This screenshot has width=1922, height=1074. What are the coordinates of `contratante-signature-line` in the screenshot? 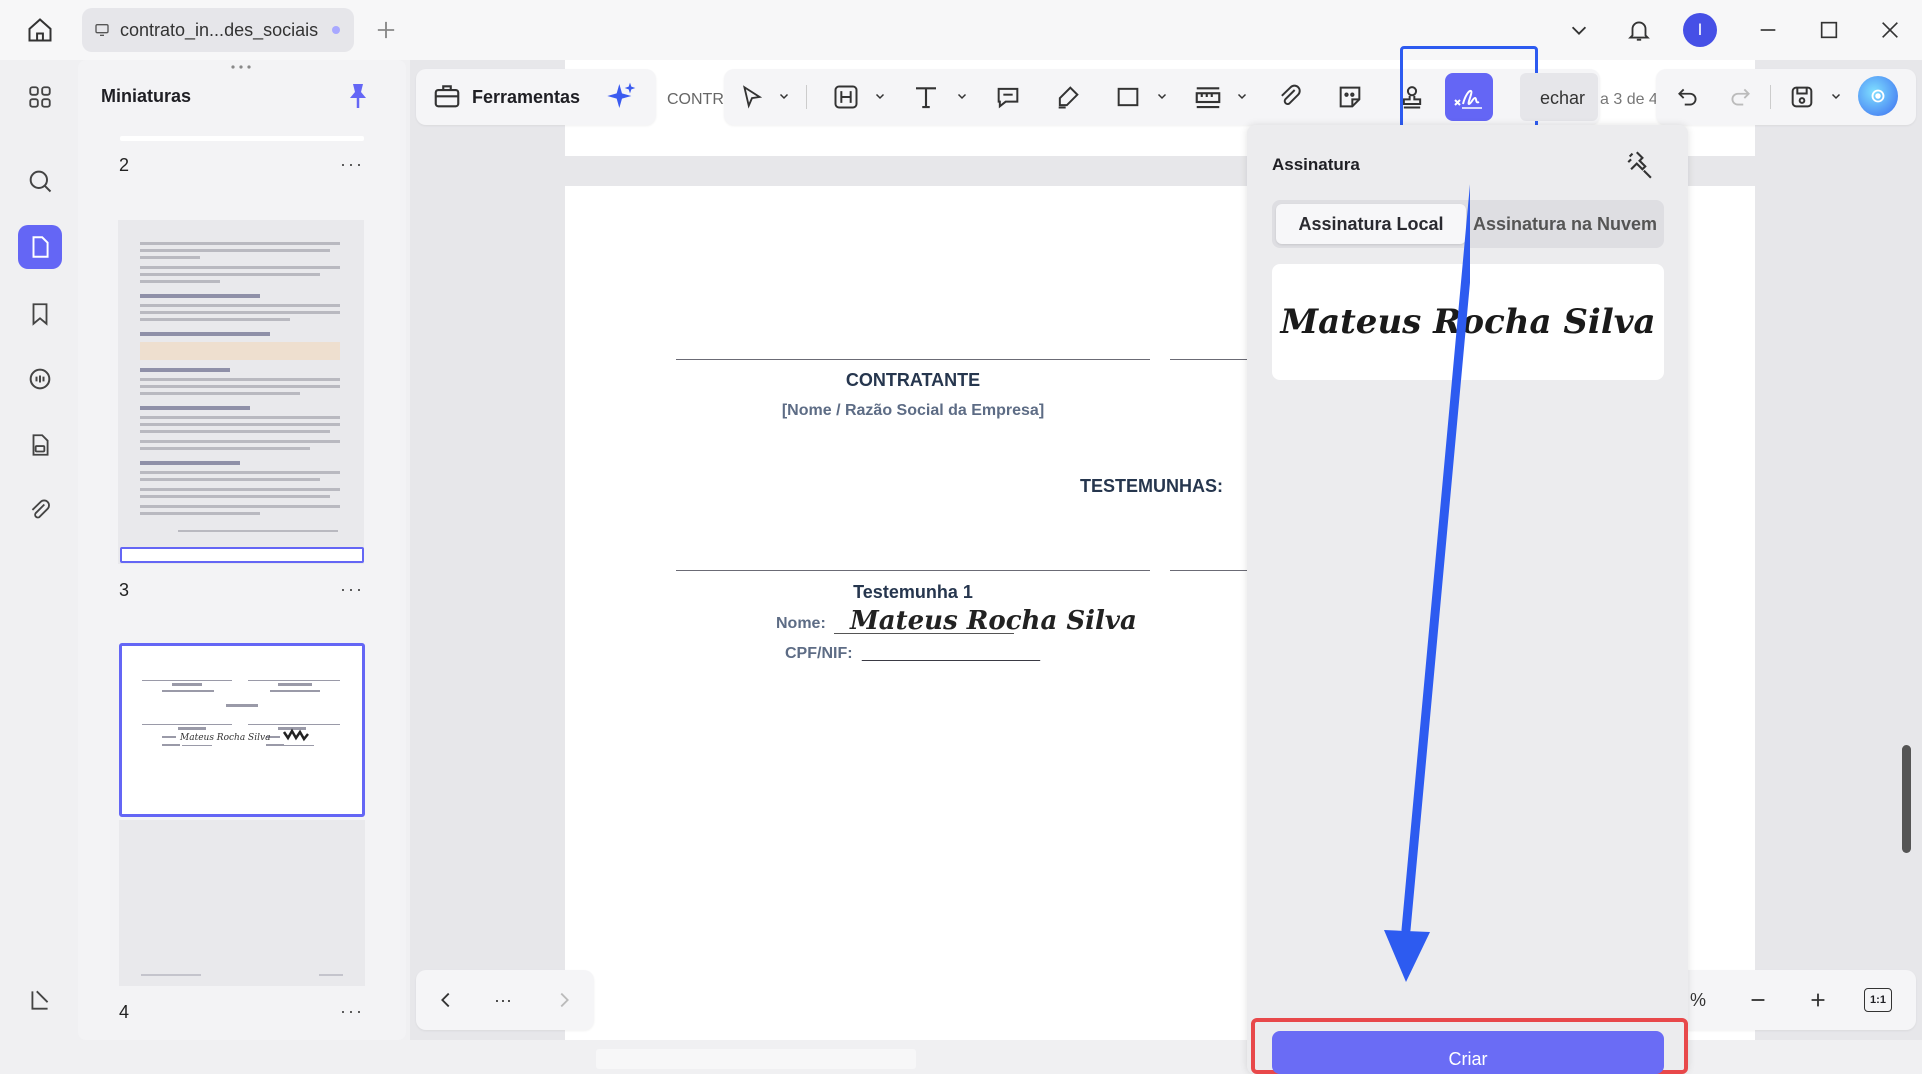 It's located at (913, 359).